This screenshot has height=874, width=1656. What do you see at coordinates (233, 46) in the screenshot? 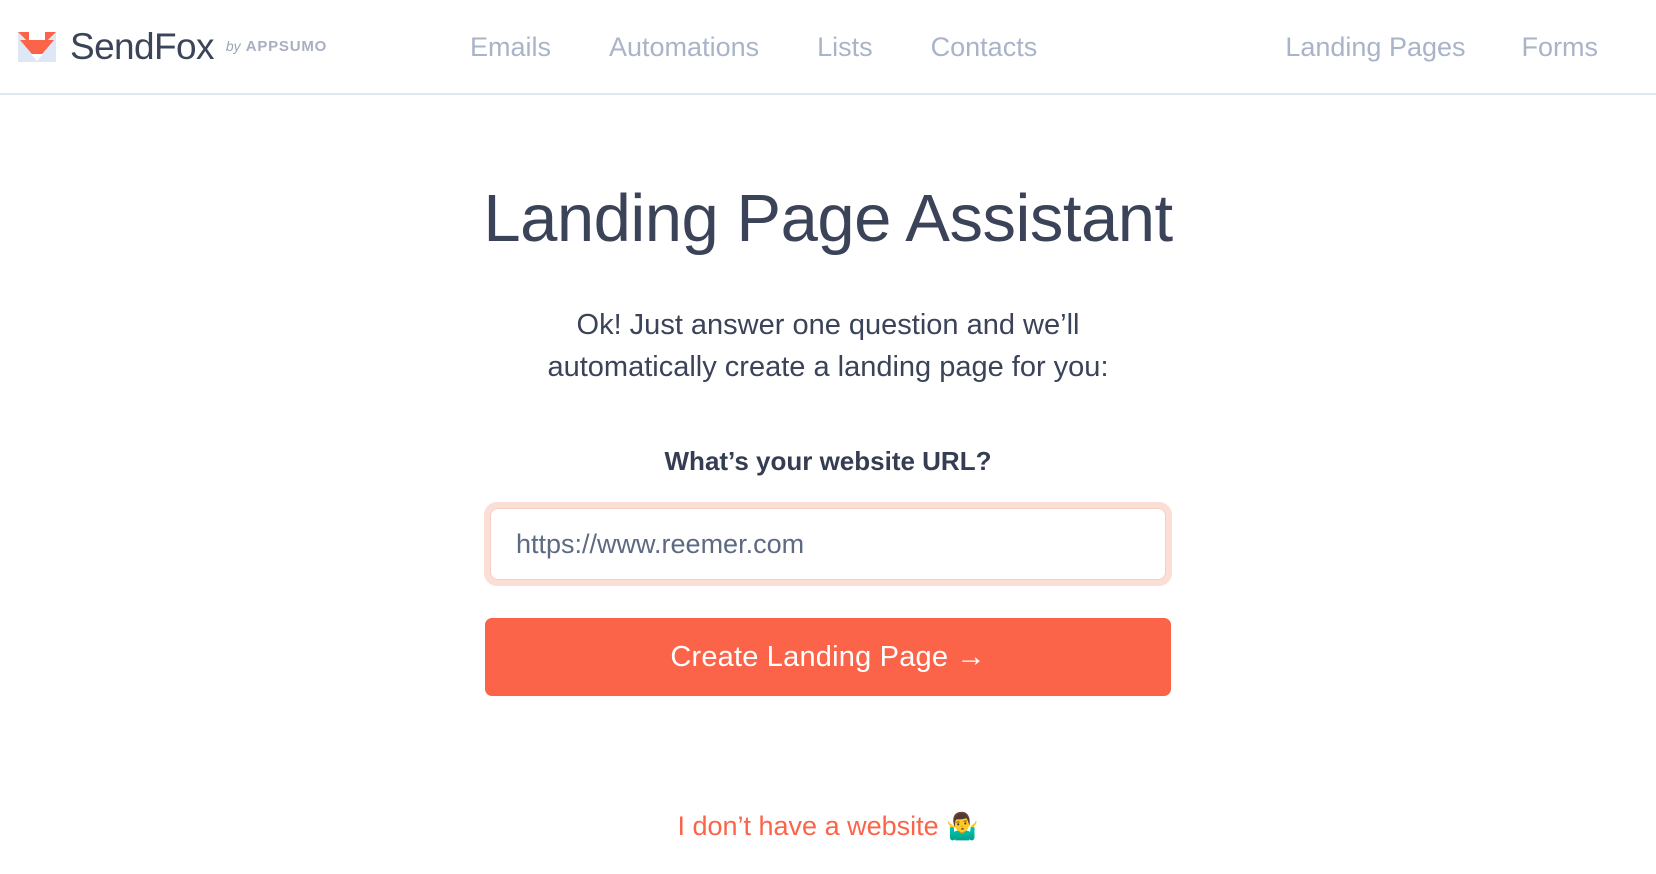
I see `brand-by-label: by` at bounding box center [233, 46].